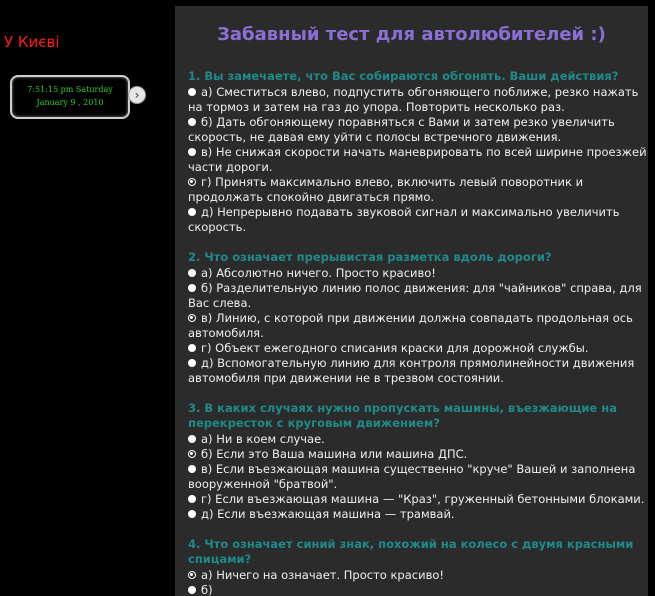  What do you see at coordinates (411, 34) in the screenshot?
I see `page-title: Забавный тест для автолюбителей :)` at bounding box center [411, 34].